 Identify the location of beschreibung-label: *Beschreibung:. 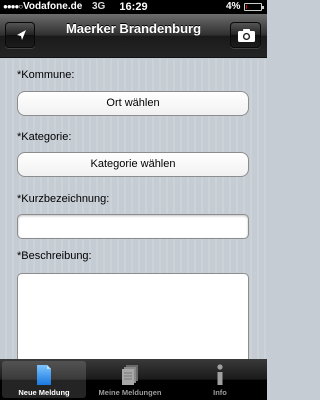
(54, 256).